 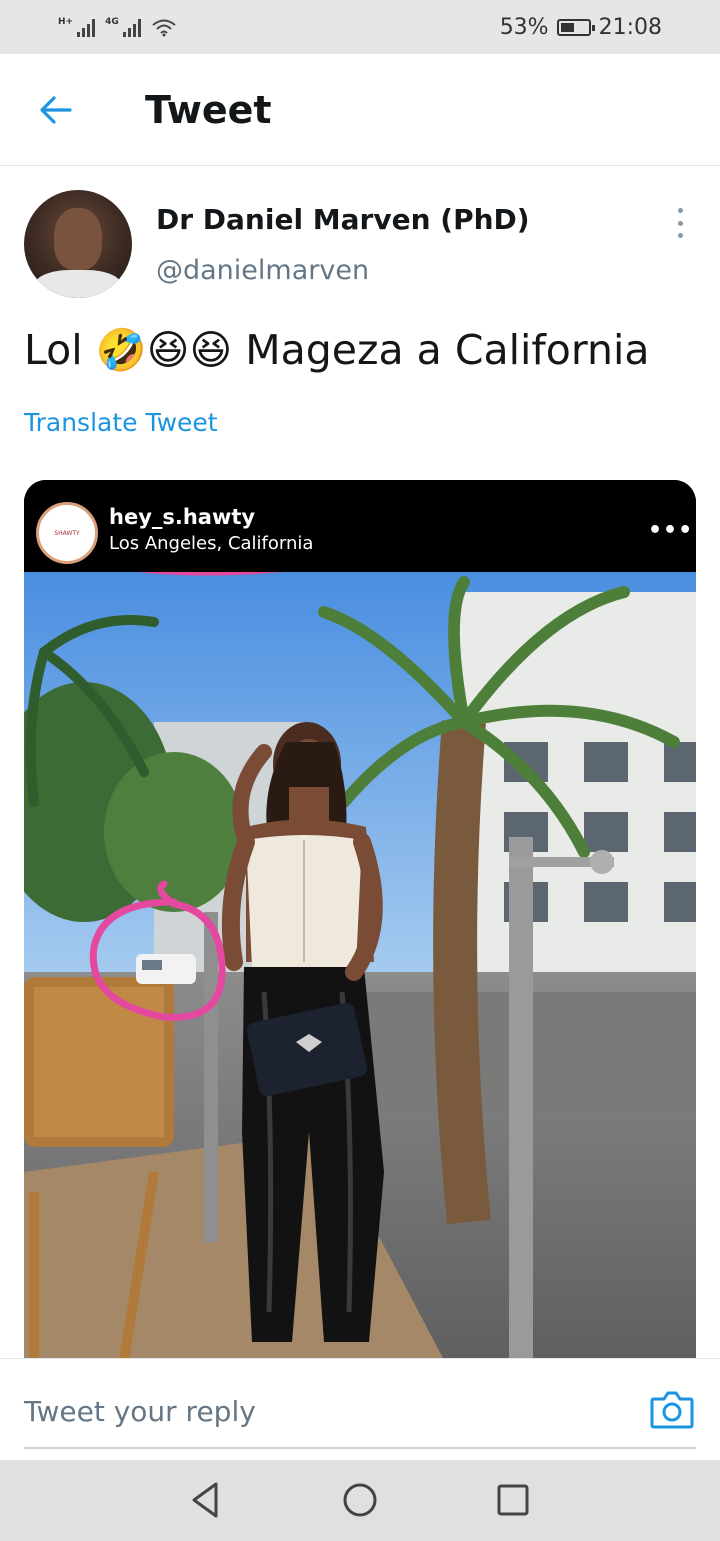 What do you see at coordinates (575, 27) in the screenshot?
I see `battery-icon` at bounding box center [575, 27].